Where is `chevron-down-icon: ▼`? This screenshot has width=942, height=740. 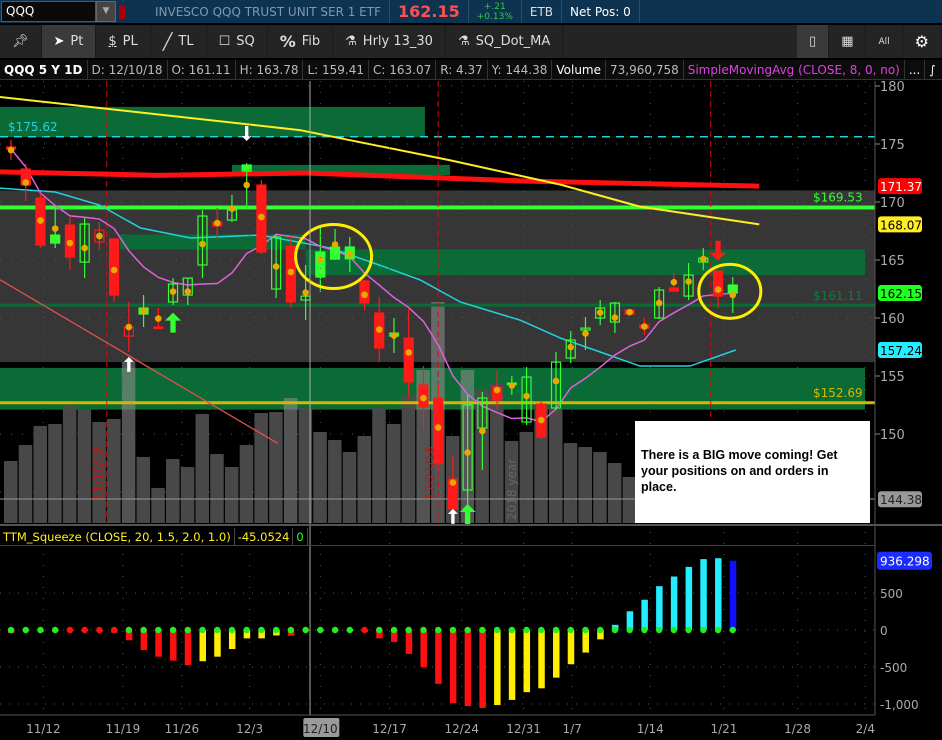 chevron-down-icon: ▼ is located at coordinates (106, 11).